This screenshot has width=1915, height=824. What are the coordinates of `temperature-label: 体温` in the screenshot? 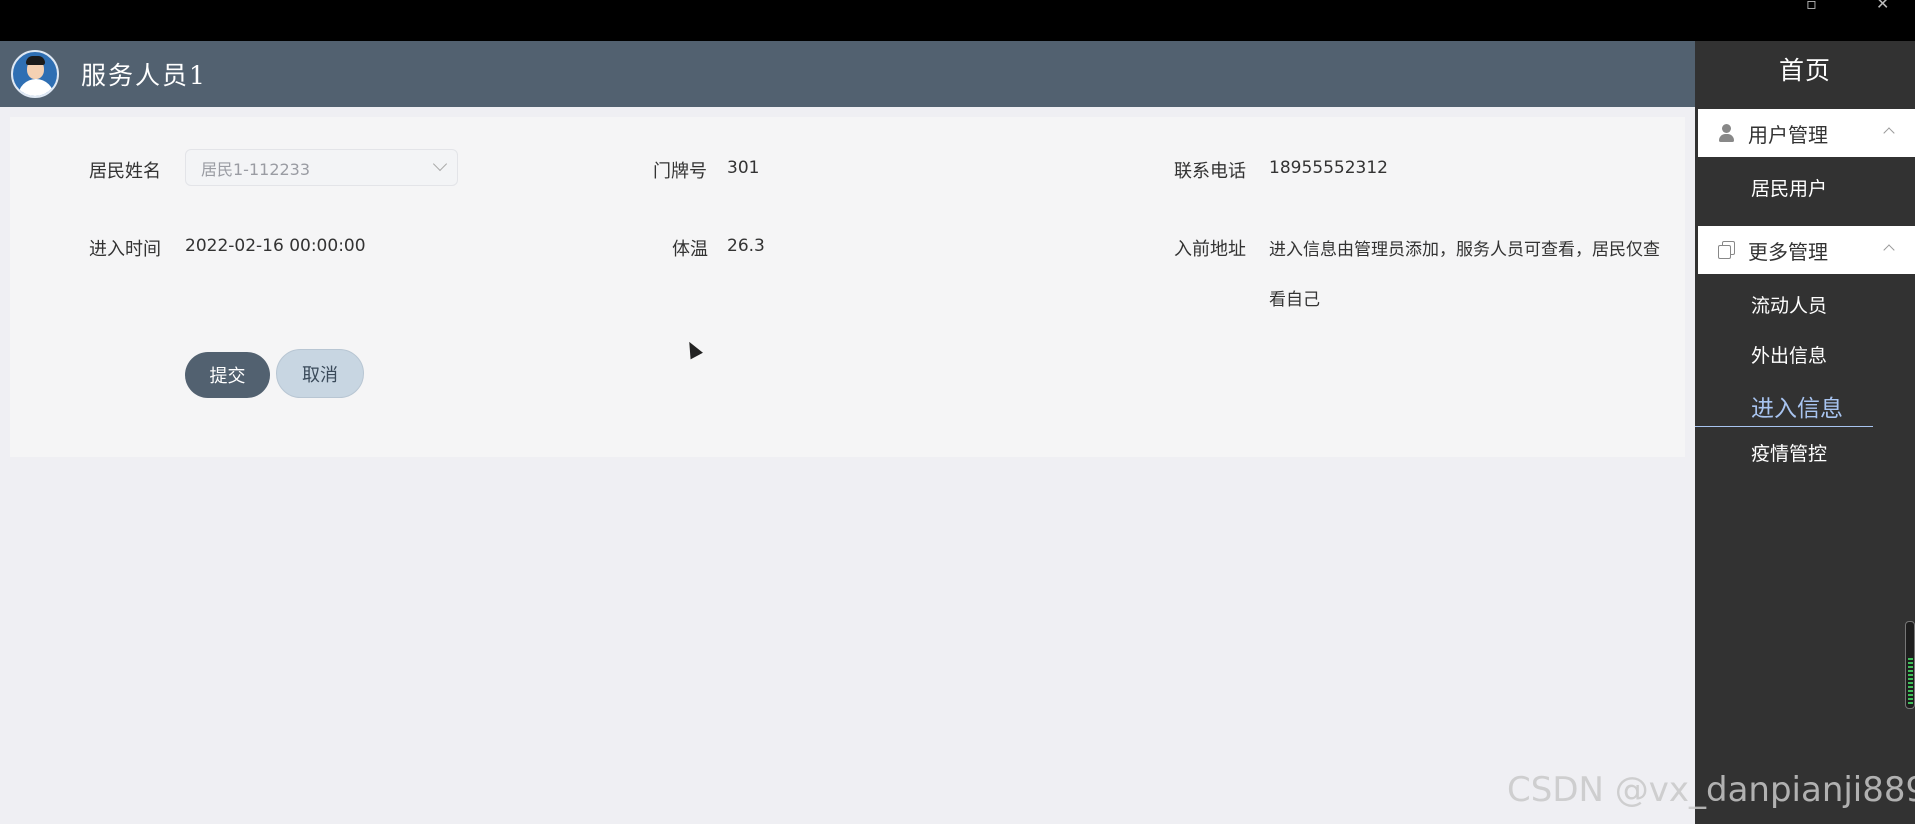 It's located at (690, 249).